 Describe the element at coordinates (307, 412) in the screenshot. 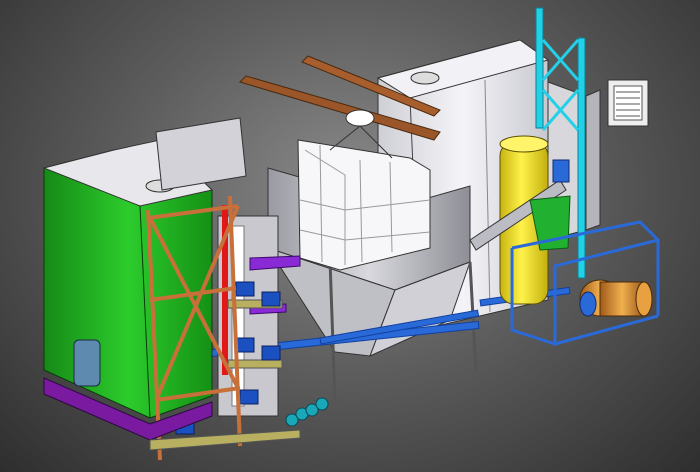

I see `discharge-nozzles` at that location.